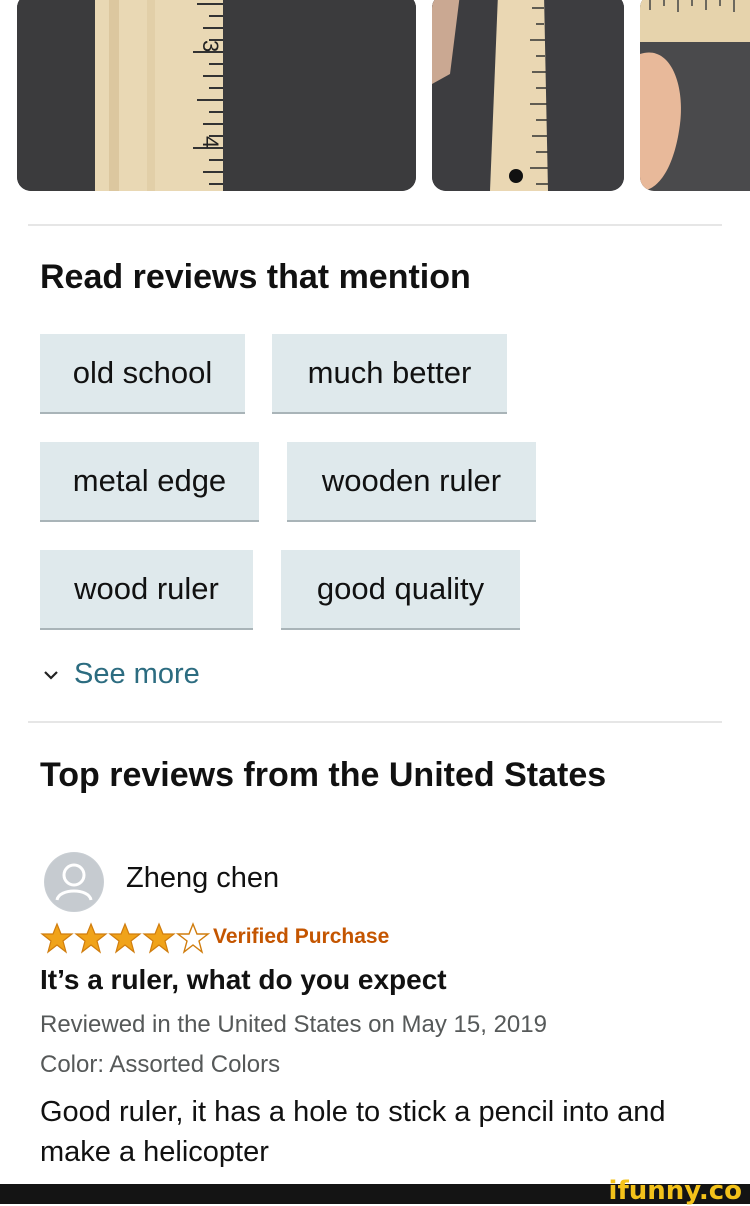 The width and height of the screenshot is (750, 1206). I want to click on ifunny-watermark: ifunny.co, so click(675, 1191).